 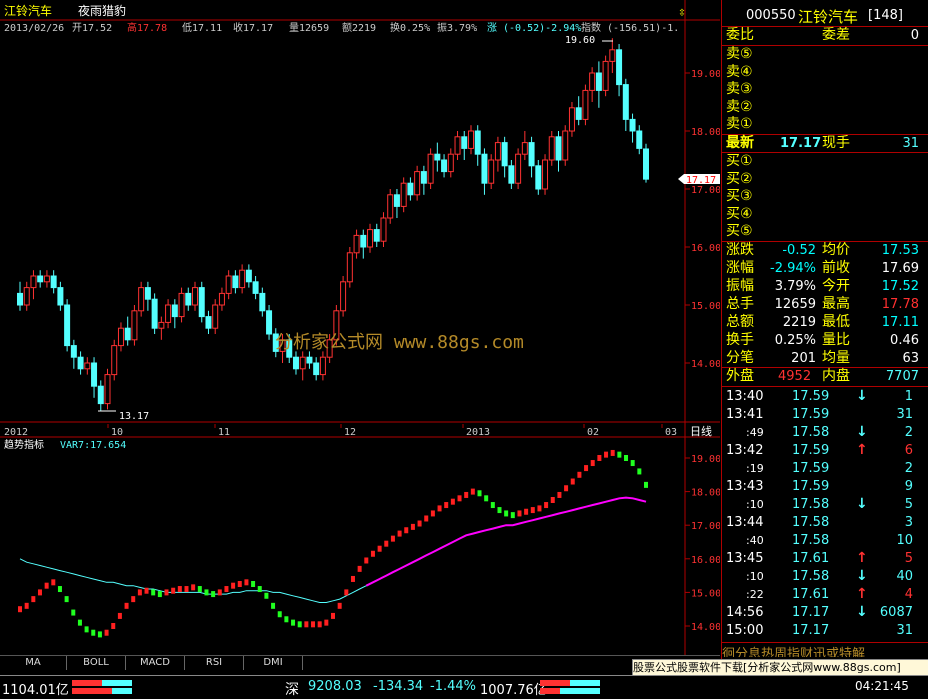 What do you see at coordinates (96, 663) in the screenshot?
I see `tab-boll: BOLL` at bounding box center [96, 663].